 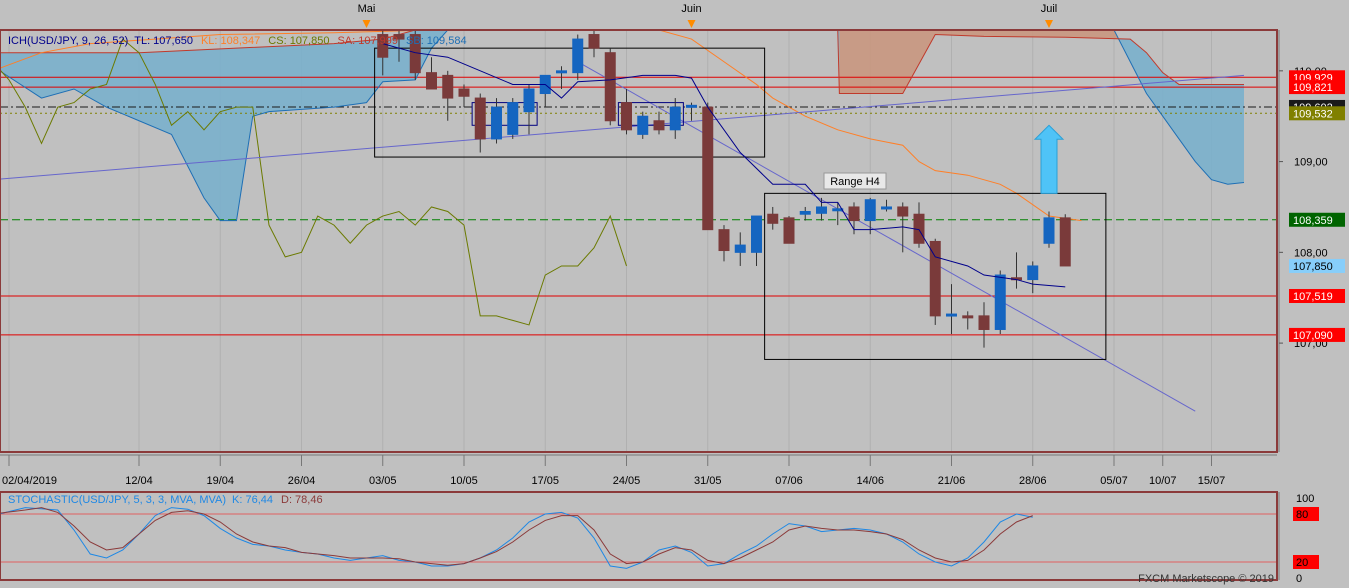 What do you see at coordinates (436, 41) in the screenshot?
I see `indicator-legend-value: SB: 109,584` at bounding box center [436, 41].